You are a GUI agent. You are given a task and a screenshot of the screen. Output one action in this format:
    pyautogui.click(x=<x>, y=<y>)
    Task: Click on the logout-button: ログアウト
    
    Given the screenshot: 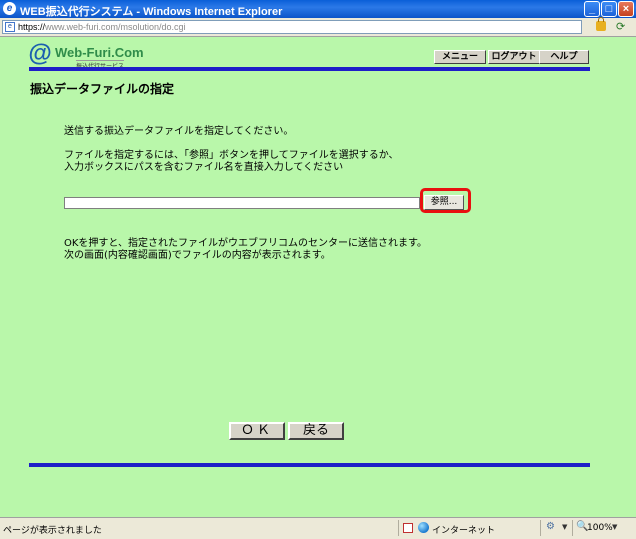 What is the action you would take?
    pyautogui.click(x=514, y=57)
    